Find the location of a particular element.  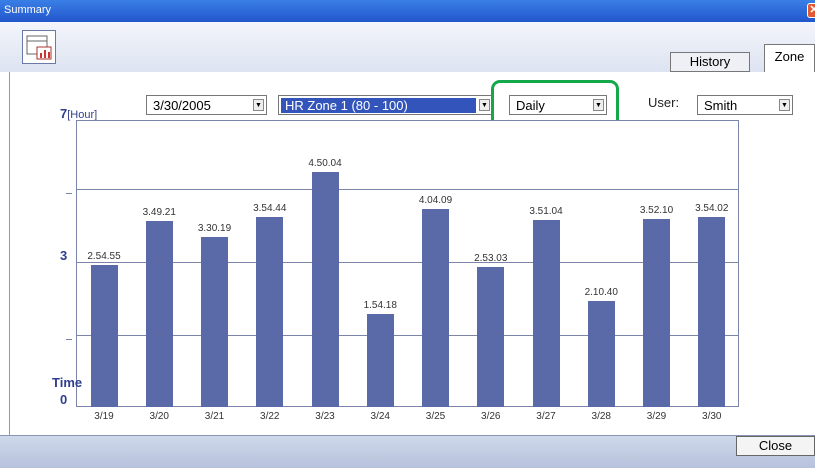

bar-3/27 is located at coordinates (546, 313).